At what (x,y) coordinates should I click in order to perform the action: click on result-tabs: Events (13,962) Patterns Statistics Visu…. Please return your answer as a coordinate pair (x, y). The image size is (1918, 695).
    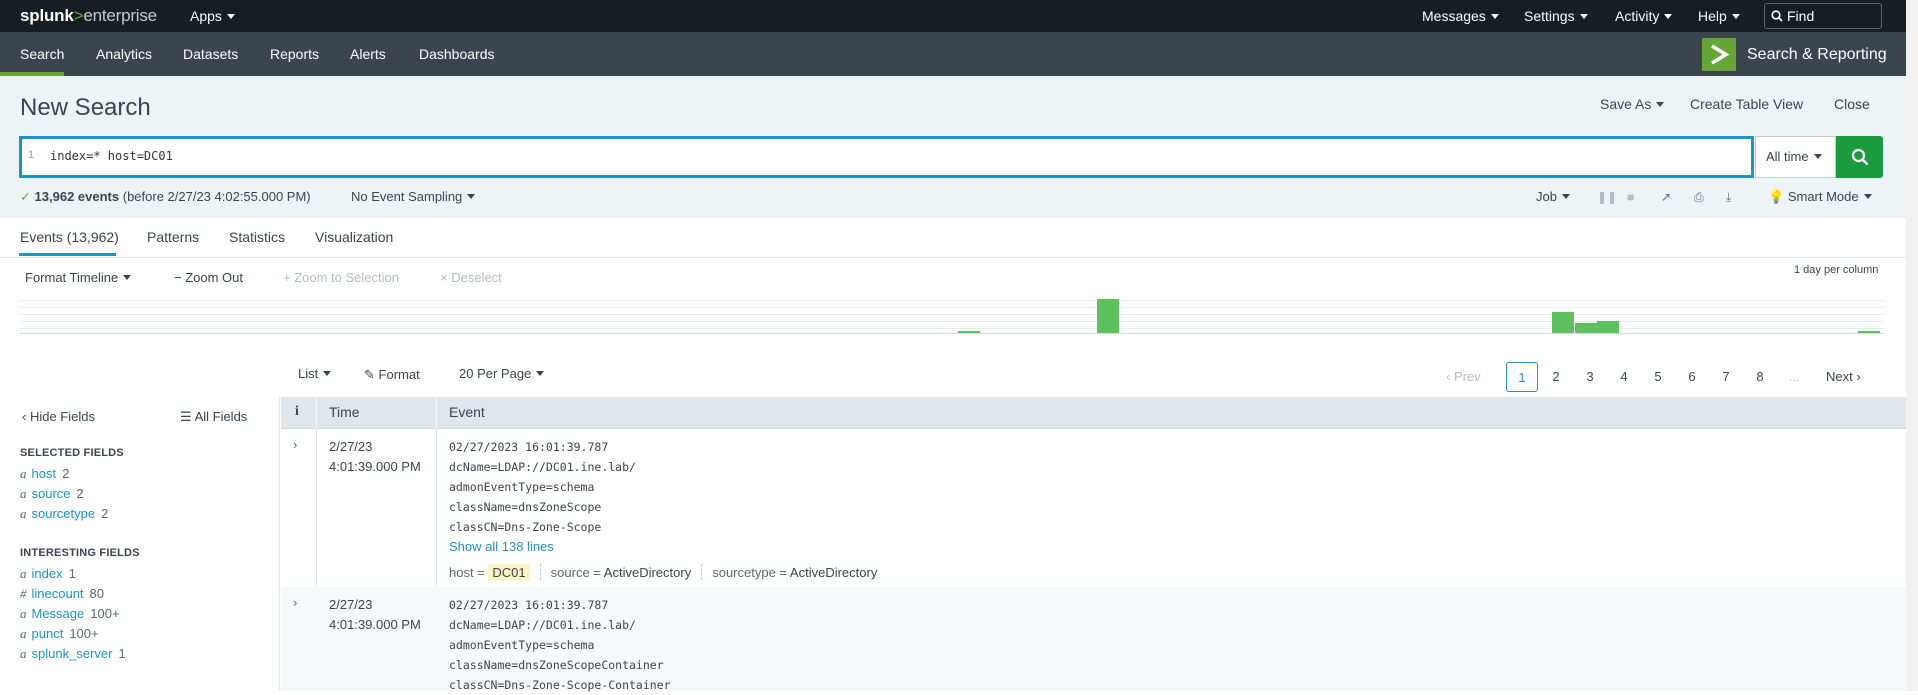
    Looking at the image, I should click on (953, 238).